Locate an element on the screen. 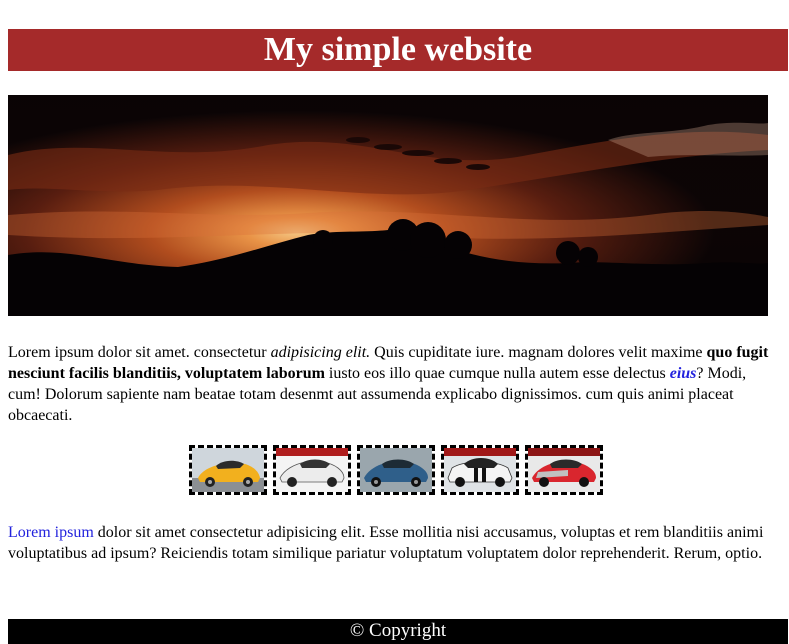  gallery-thumb-yellow-car is located at coordinates (228, 470).